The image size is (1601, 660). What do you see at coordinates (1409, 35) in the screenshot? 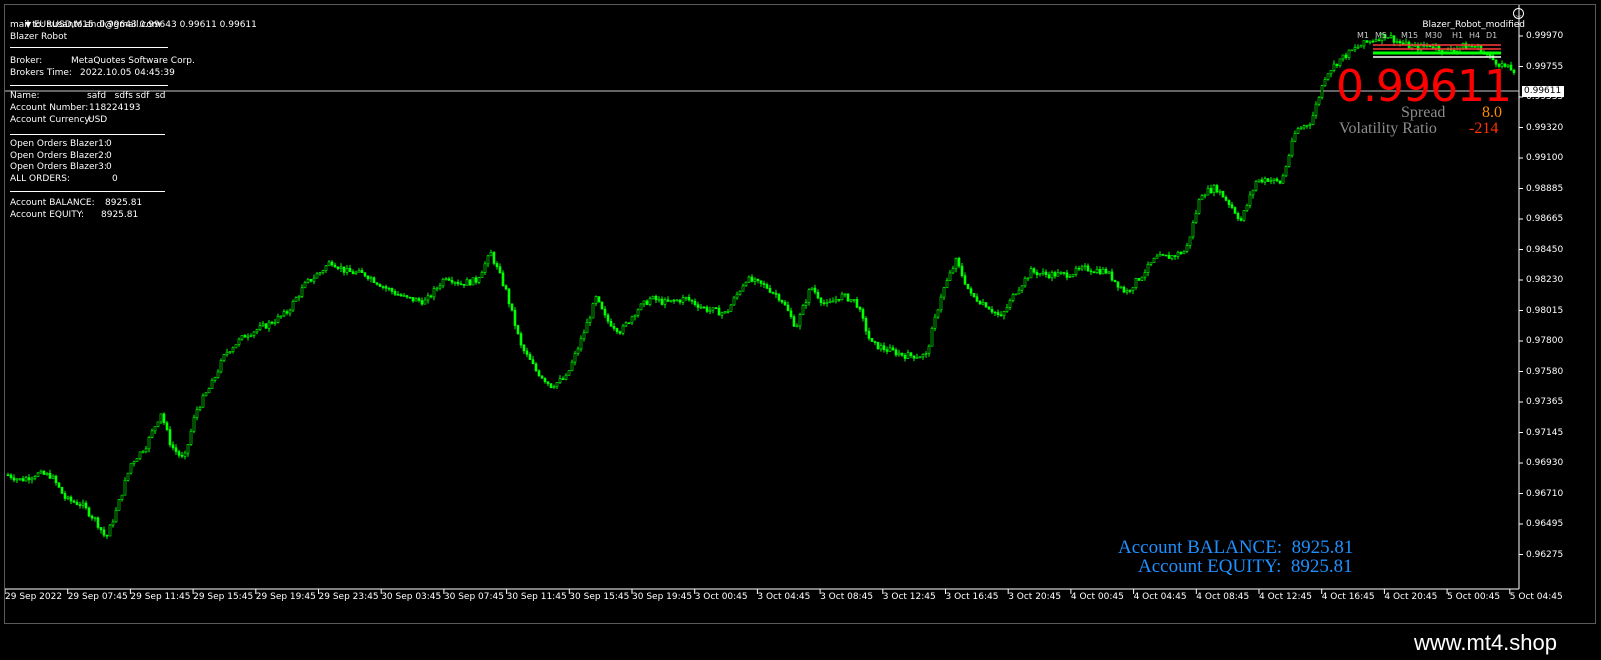
I see `timeframe-label: M15` at bounding box center [1409, 35].